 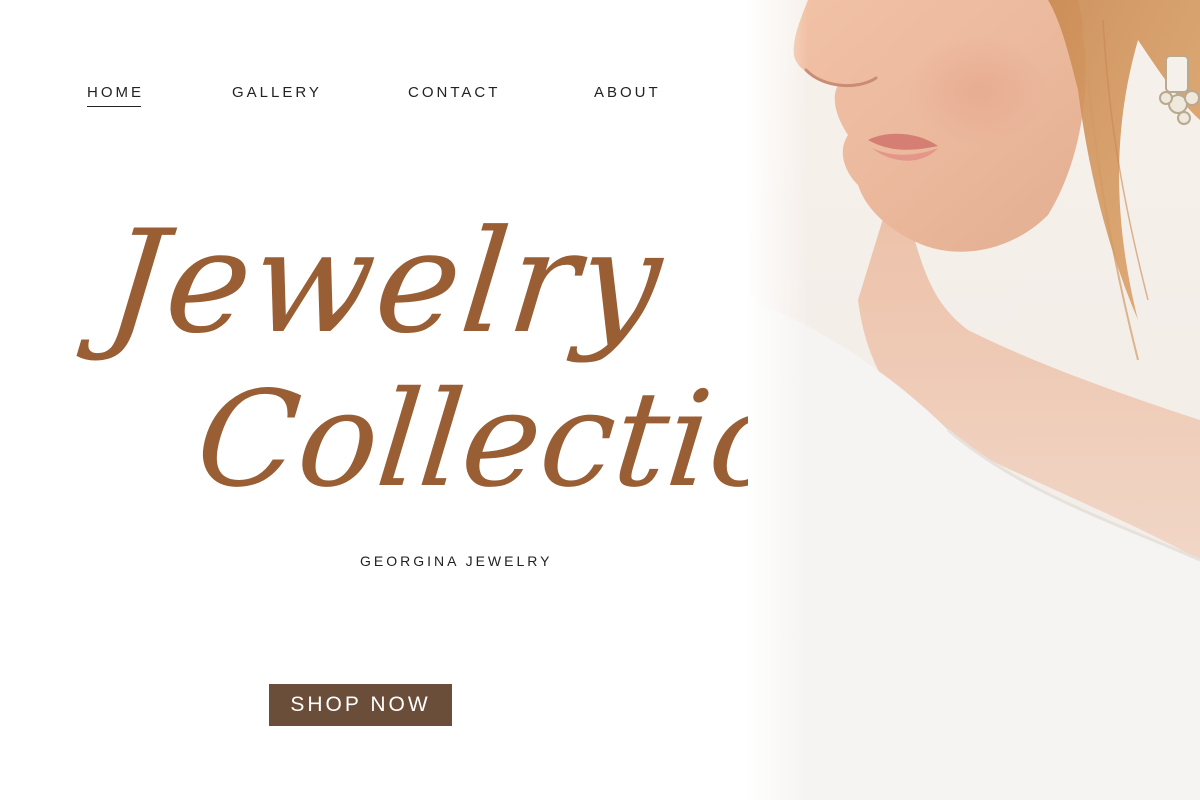 What do you see at coordinates (360, 705) in the screenshot?
I see `shop-now-button: SHOP NOW` at bounding box center [360, 705].